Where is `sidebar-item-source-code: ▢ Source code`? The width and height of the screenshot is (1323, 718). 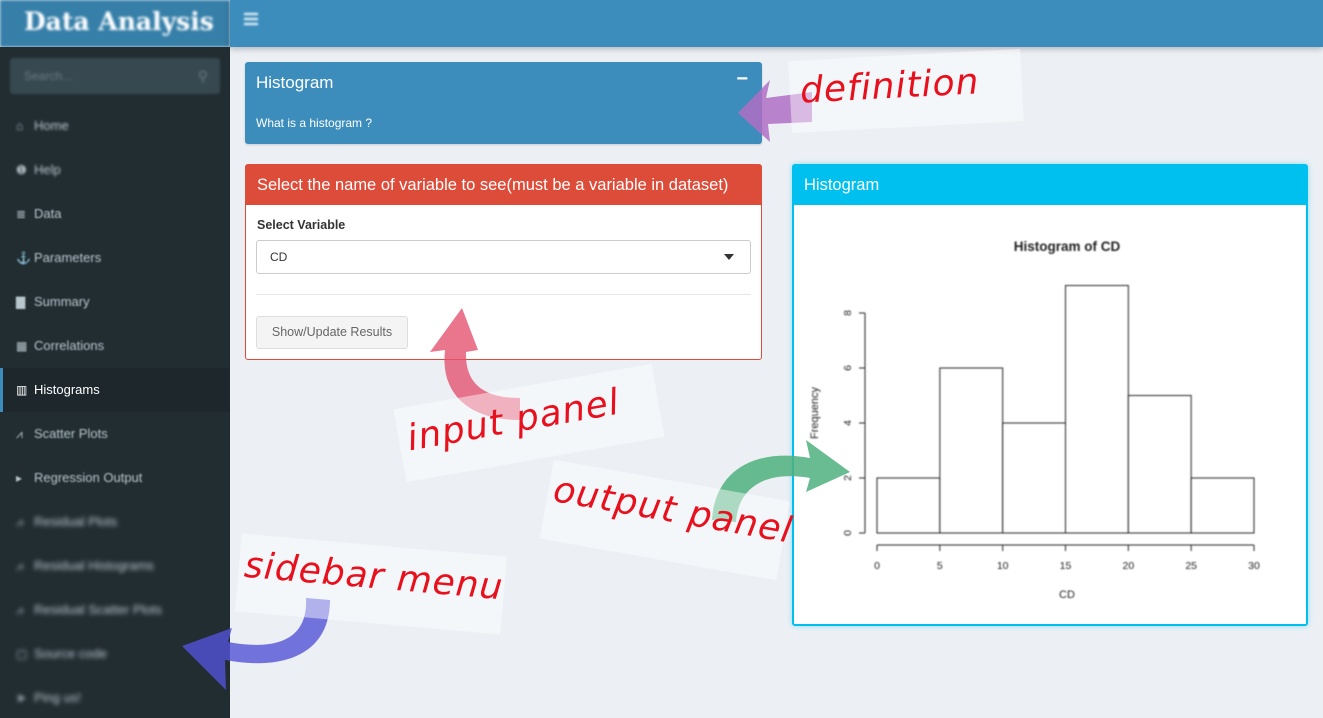 sidebar-item-source-code: ▢ Source code is located at coordinates (115, 654).